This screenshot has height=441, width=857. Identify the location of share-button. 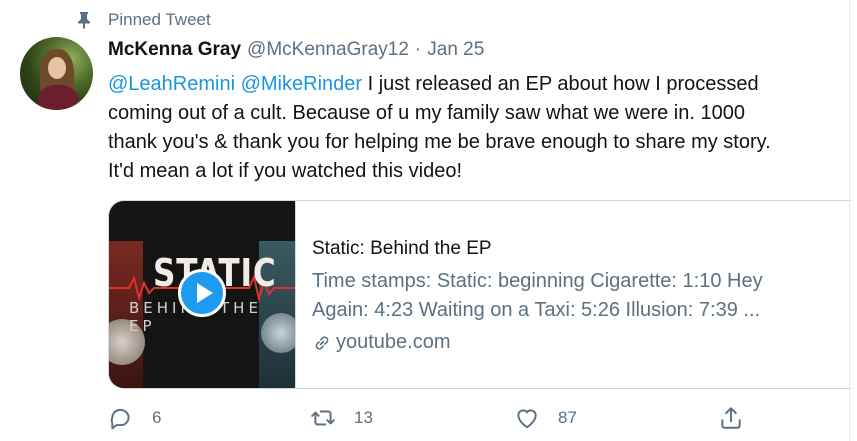
(731, 418).